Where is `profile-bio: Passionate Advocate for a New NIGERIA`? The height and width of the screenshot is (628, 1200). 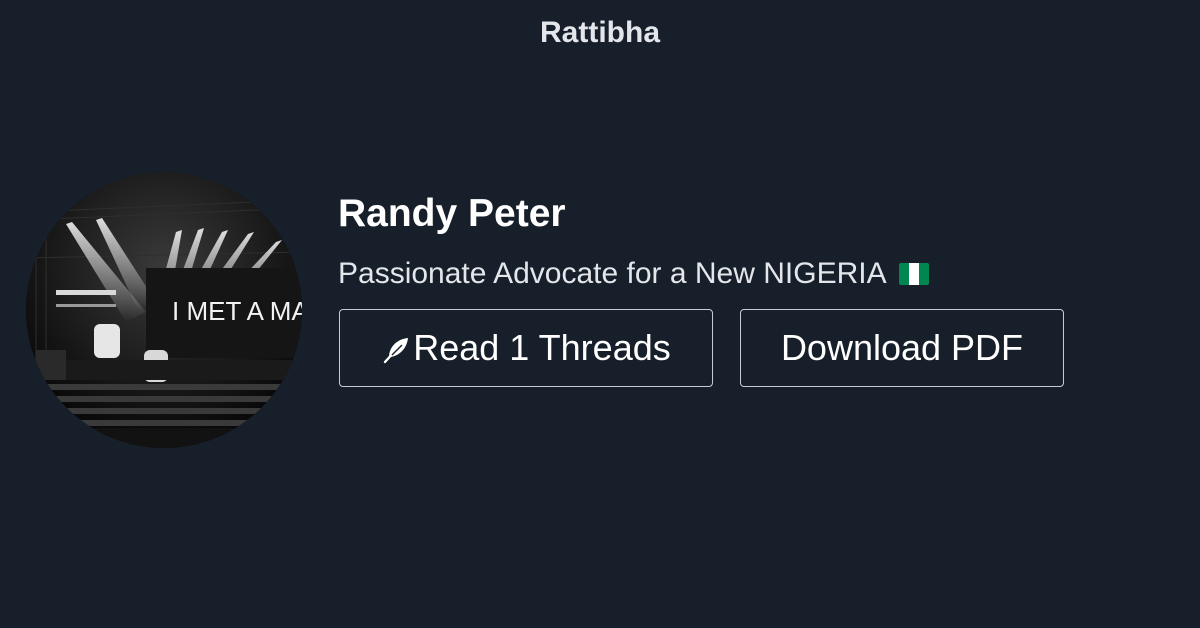
profile-bio: Passionate Advocate for a New NIGERIA is located at coordinates (633, 274).